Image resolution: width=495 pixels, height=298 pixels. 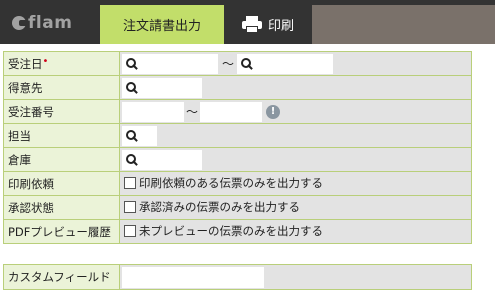 I want to click on label-text: カスタムフィールド, so click(x=59, y=277).